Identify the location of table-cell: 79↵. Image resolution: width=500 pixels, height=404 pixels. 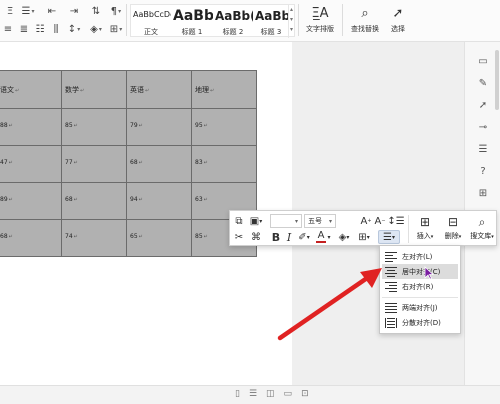
(159, 127).